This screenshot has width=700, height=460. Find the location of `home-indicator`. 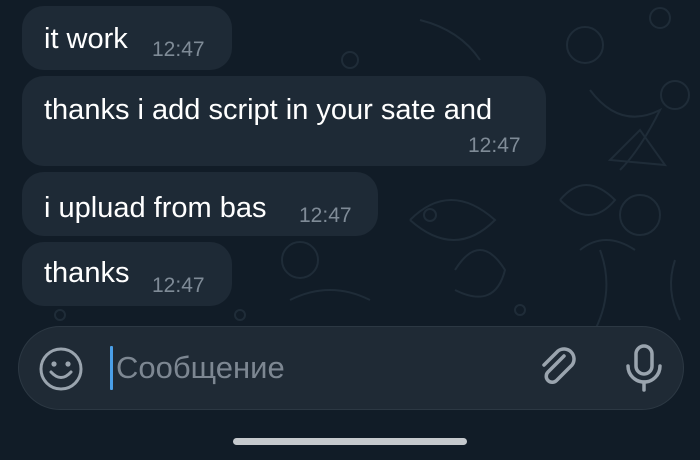

home-indicator is located at coordinates (350, 441).